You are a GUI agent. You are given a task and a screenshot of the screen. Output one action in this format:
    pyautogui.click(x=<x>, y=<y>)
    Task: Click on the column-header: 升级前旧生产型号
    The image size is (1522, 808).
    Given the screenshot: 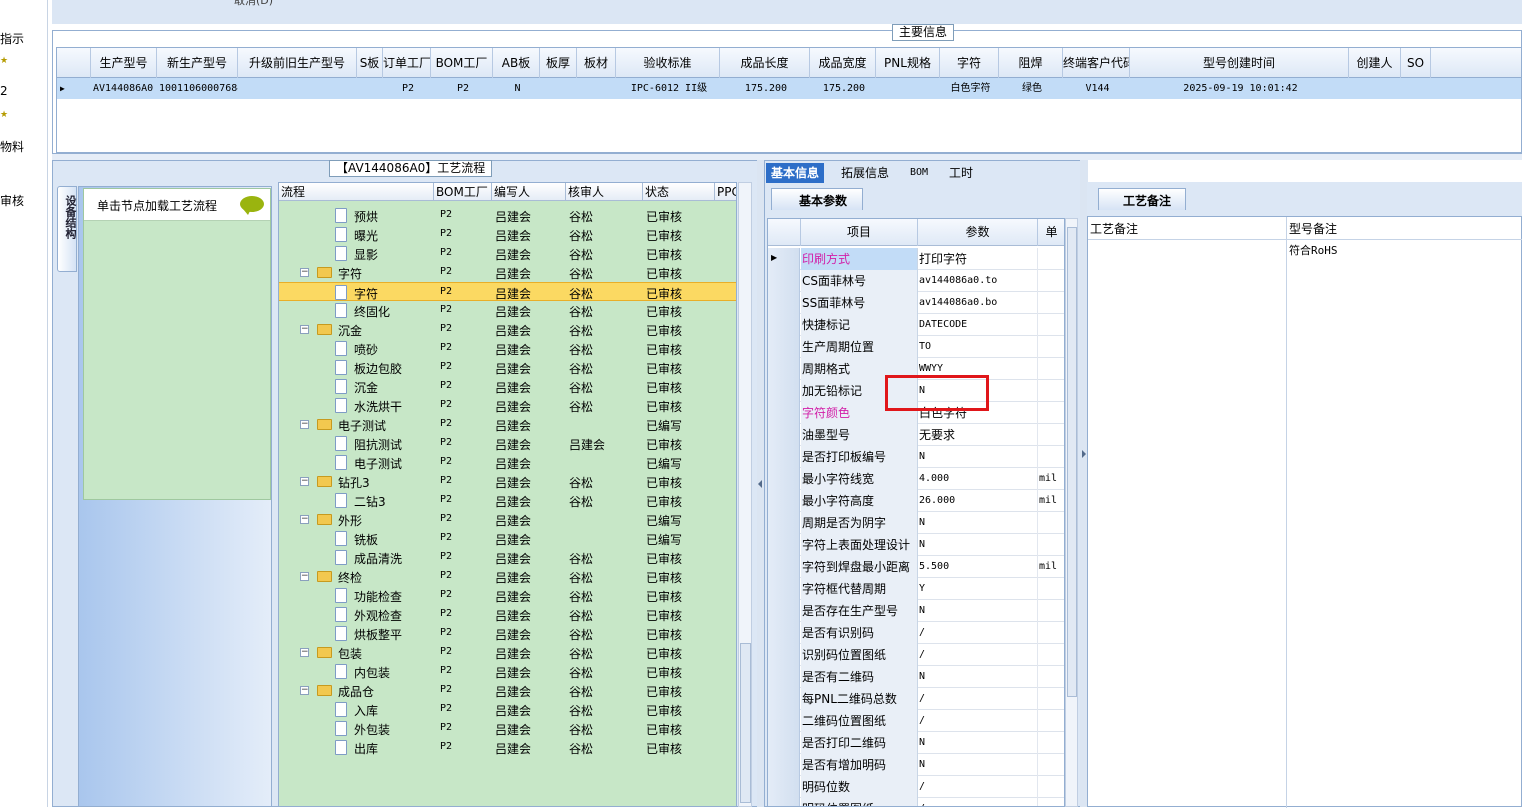 What is the action you would take?
    pyautogui.click(x=297, y=63)
    